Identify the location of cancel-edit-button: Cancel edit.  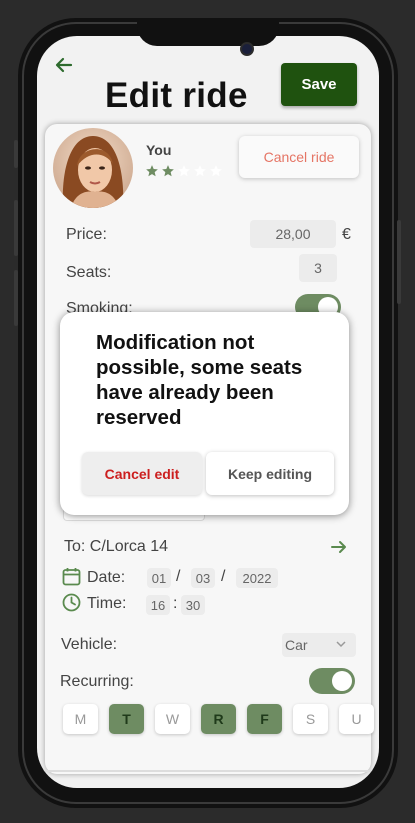
(142, 473).